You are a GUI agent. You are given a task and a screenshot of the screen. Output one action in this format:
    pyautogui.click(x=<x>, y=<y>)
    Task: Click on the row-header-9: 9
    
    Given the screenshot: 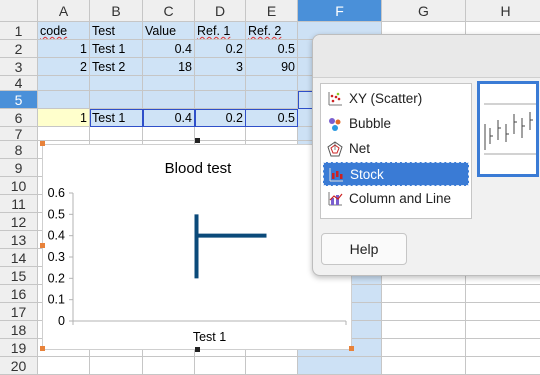 What is the action you would take?
    pyautogui.click(x=19, y=168)
    